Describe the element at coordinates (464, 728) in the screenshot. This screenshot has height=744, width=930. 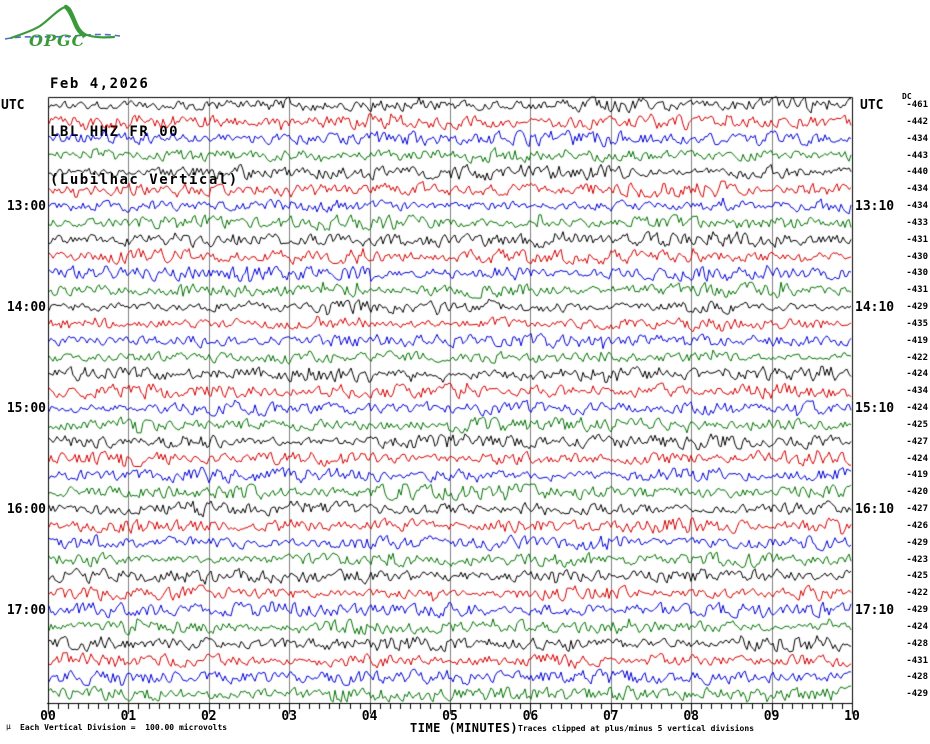
I see `x-axis-title: TIME (MINUTES)` at that location.